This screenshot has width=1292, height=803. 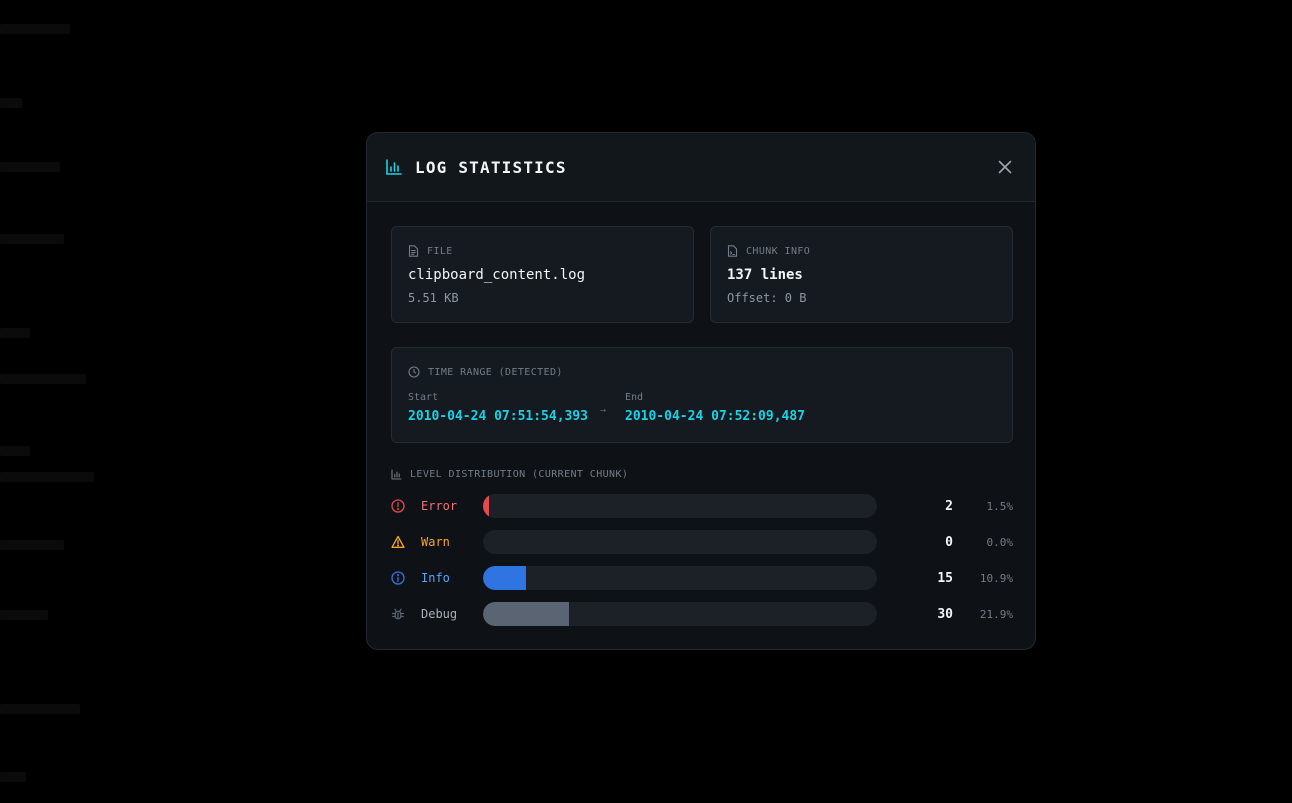 I want to click on modal-title: LOG STATISTICS, so click(x=491, y=167).